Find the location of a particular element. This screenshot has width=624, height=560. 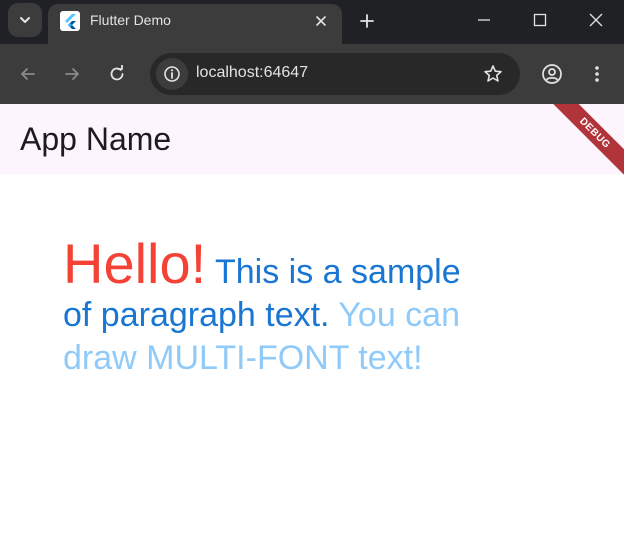

browser-tab: Flutter Demo is located at coordinates (195, 24).